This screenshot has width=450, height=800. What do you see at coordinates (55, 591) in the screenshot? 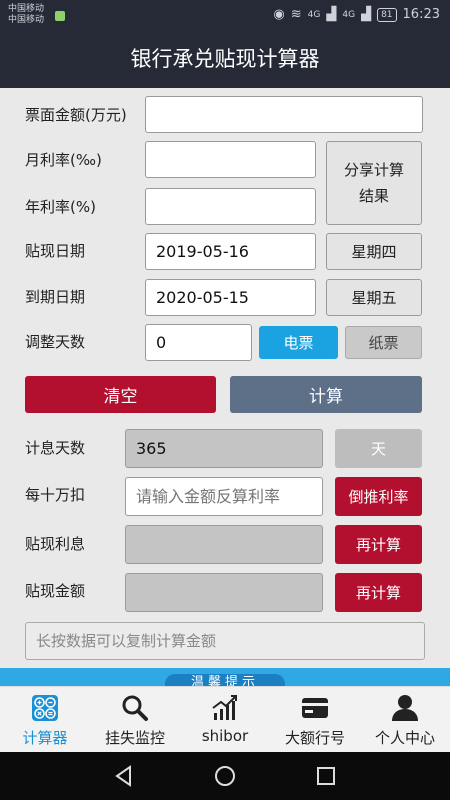
I see `discount-amount-label: 贴现金额` at bounding box center [55, 591].